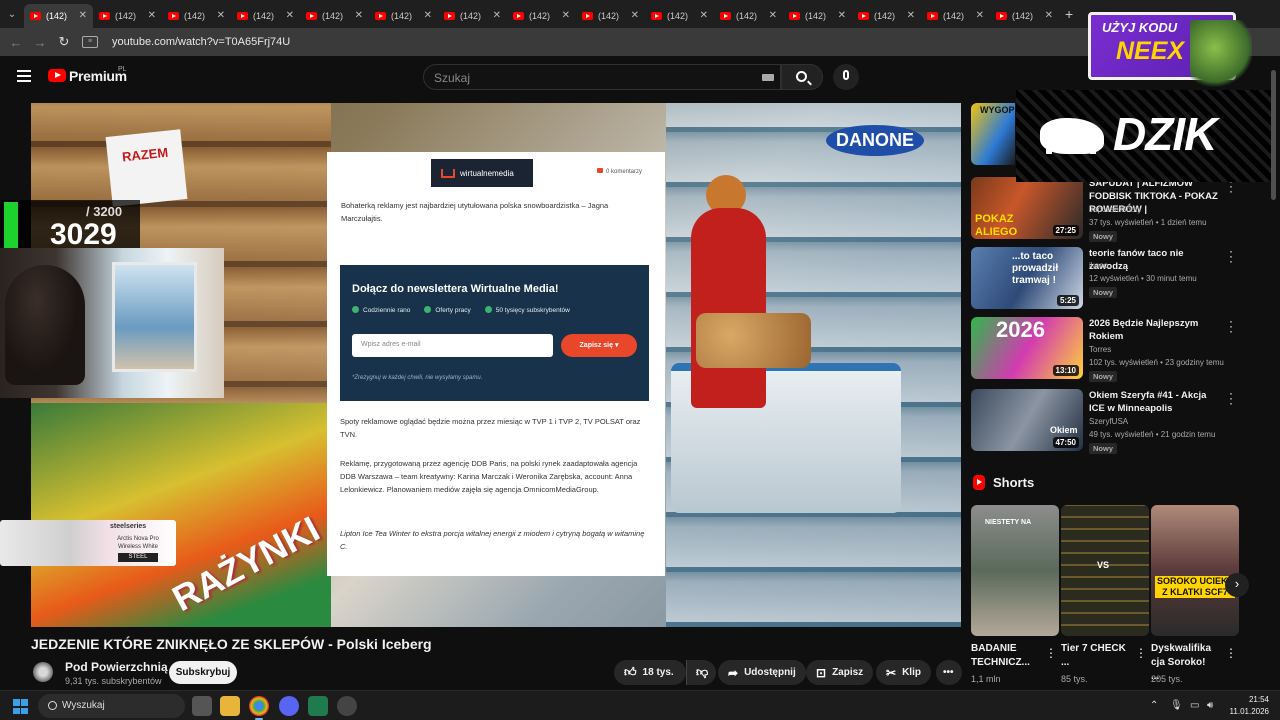 Image resolution: width=1280 pixels, height=720 pixels. Describe the element at coordinates (1103, 376) in the screenshot. I see `new-badge: Nowy` at that location.